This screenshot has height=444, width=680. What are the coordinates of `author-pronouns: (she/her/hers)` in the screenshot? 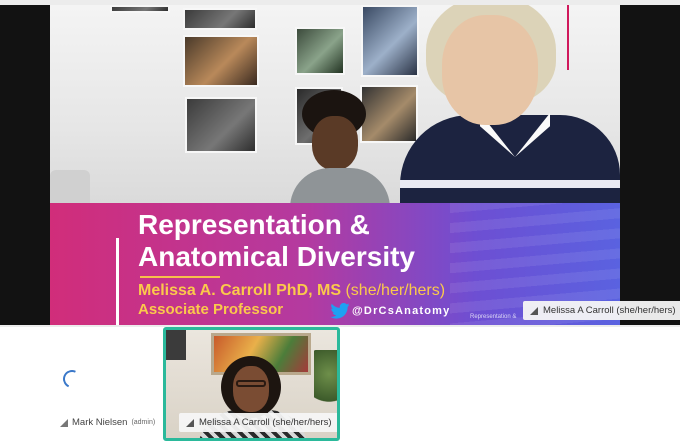 It's located at (395, 290).